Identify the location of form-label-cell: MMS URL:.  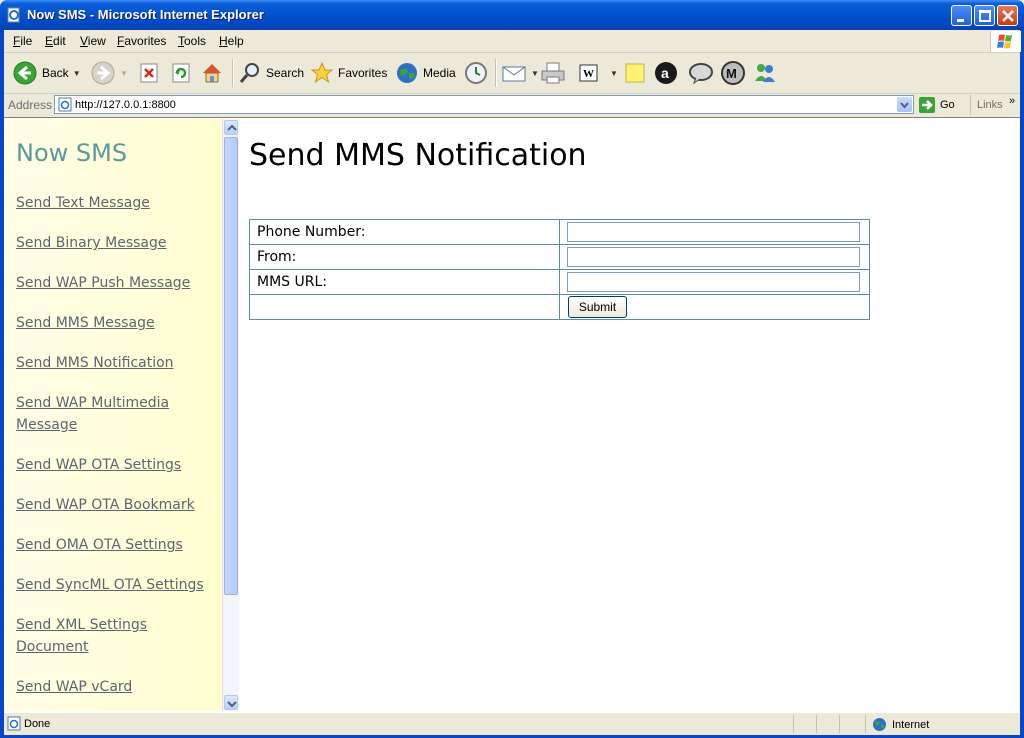
(405, 282).